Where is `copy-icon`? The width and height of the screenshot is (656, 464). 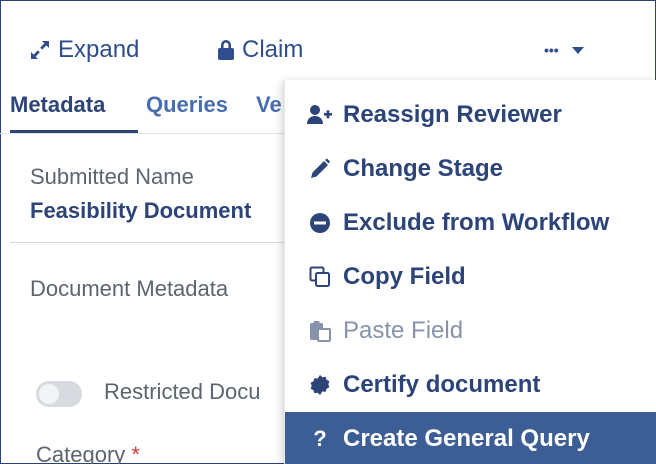 copy-icon is located at coordinates (320, 277).